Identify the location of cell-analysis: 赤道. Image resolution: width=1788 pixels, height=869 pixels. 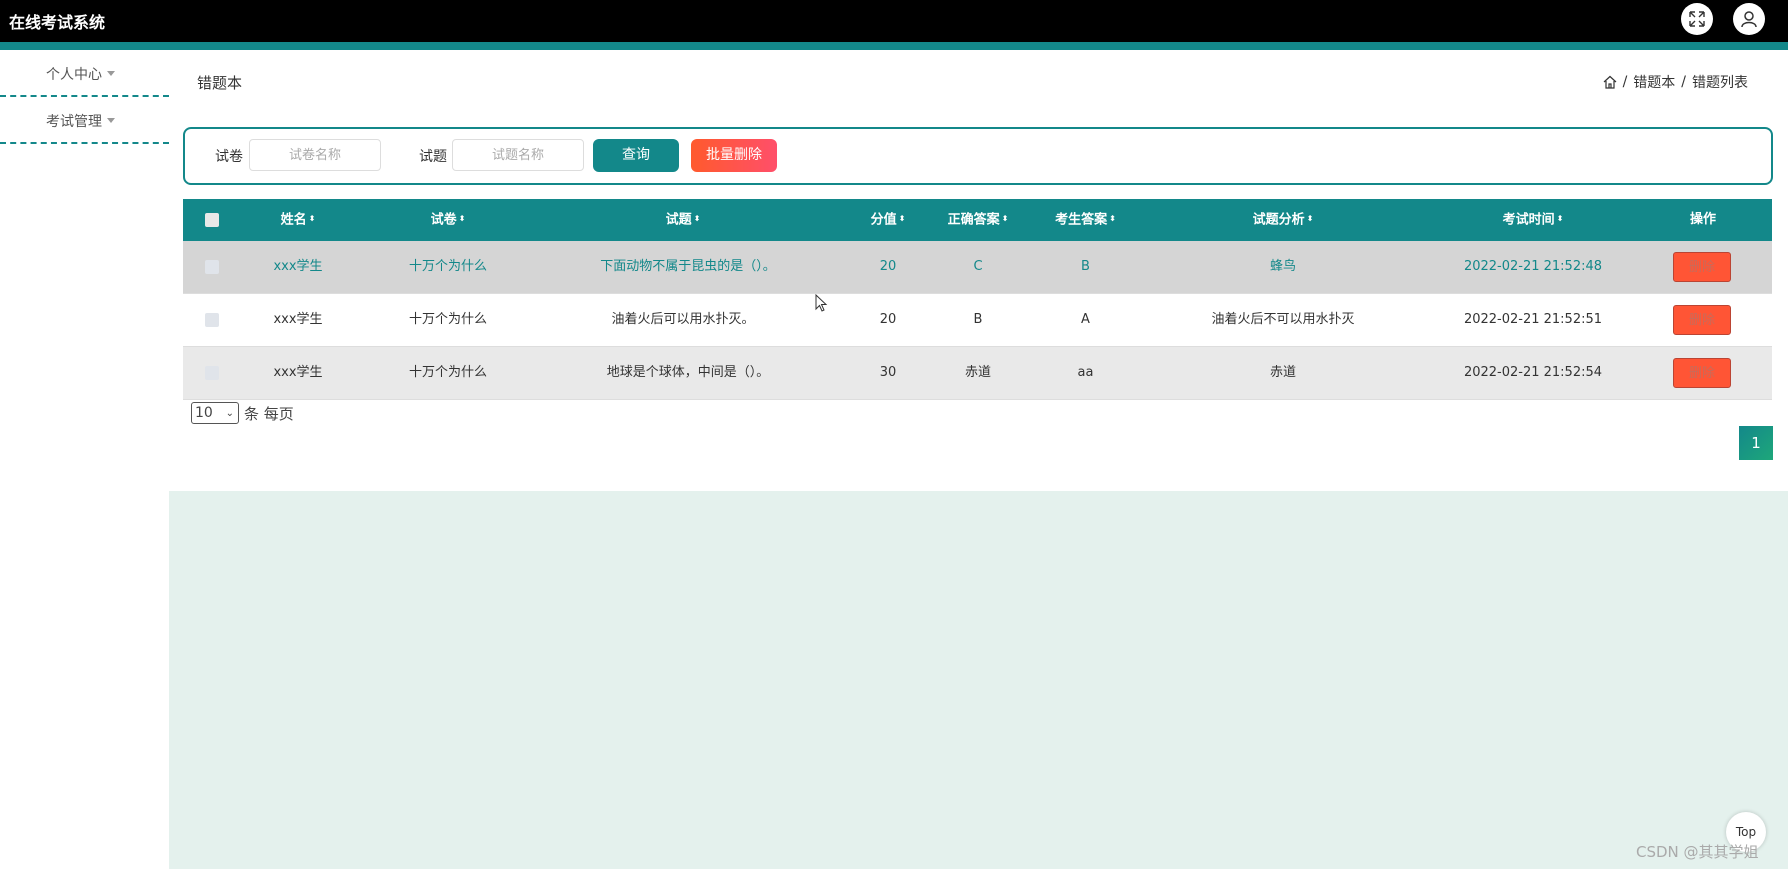
(1282, 372).